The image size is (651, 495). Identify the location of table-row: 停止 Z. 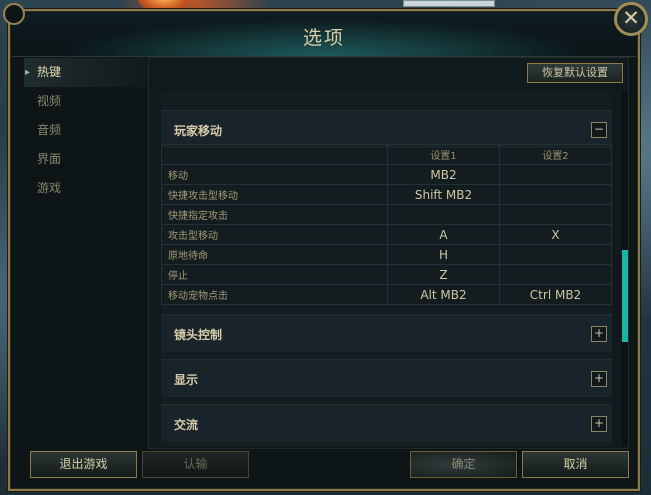
(386, 274).